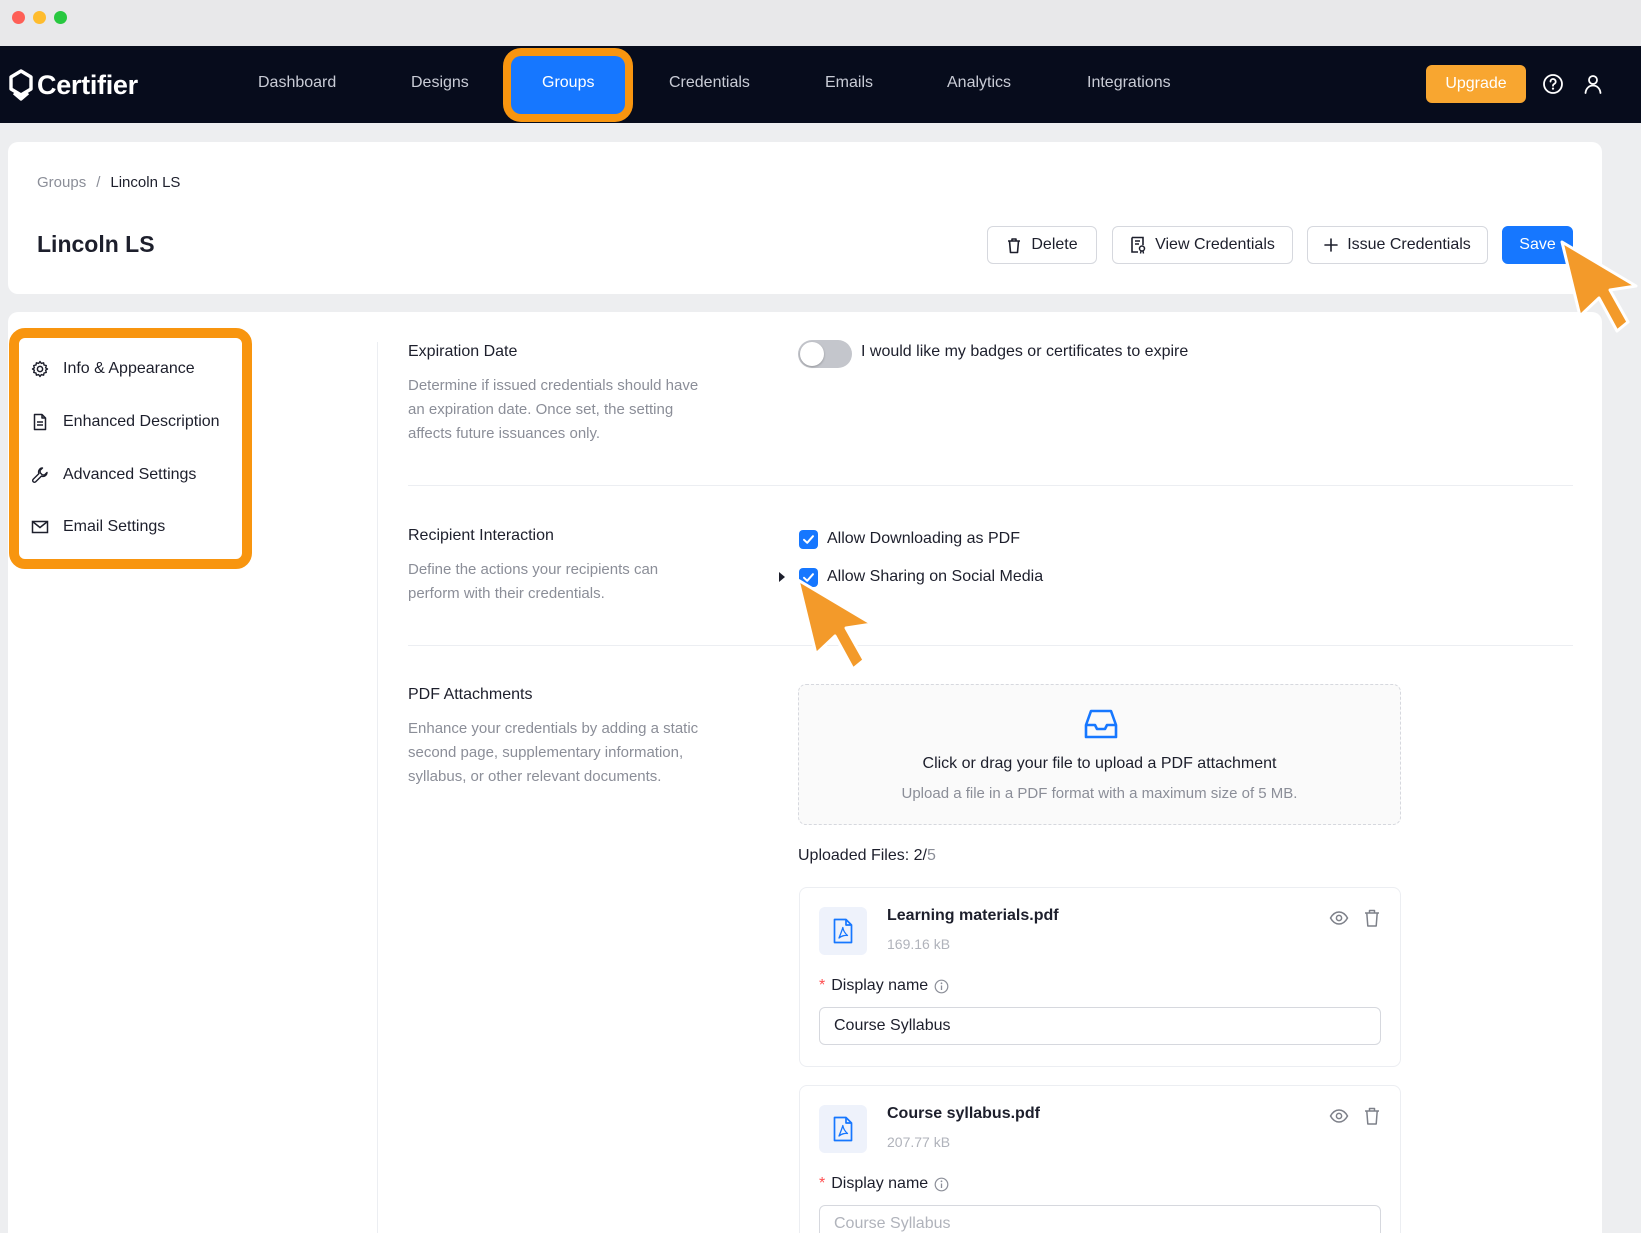  Describe the element at coordinates (506, 593) in the screenshot. I see `description-line: perform with their credentials.` at that location.